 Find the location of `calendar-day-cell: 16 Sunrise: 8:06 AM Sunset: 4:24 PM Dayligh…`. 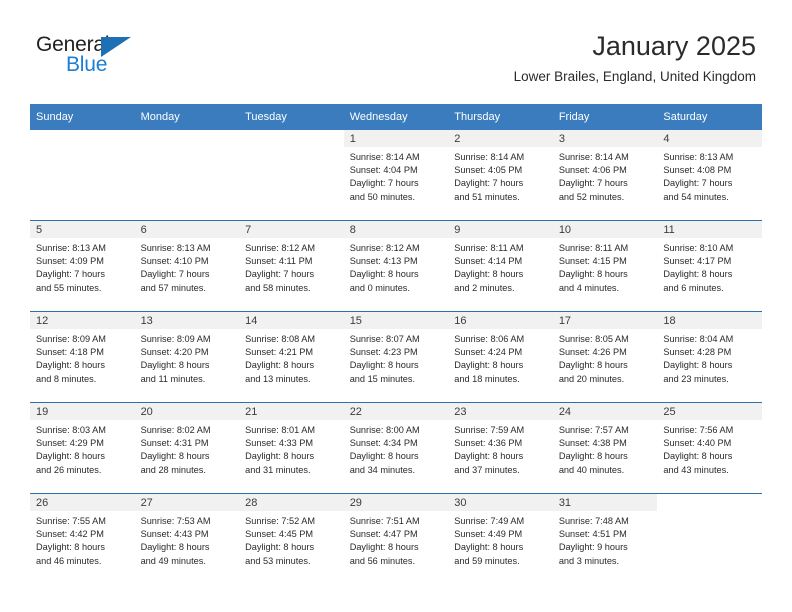

calendar-day-cell: 16 Sunrise: 8:06 AM Sunset: 4:24 PM Dayligh… is located at coordinates (500, 357).